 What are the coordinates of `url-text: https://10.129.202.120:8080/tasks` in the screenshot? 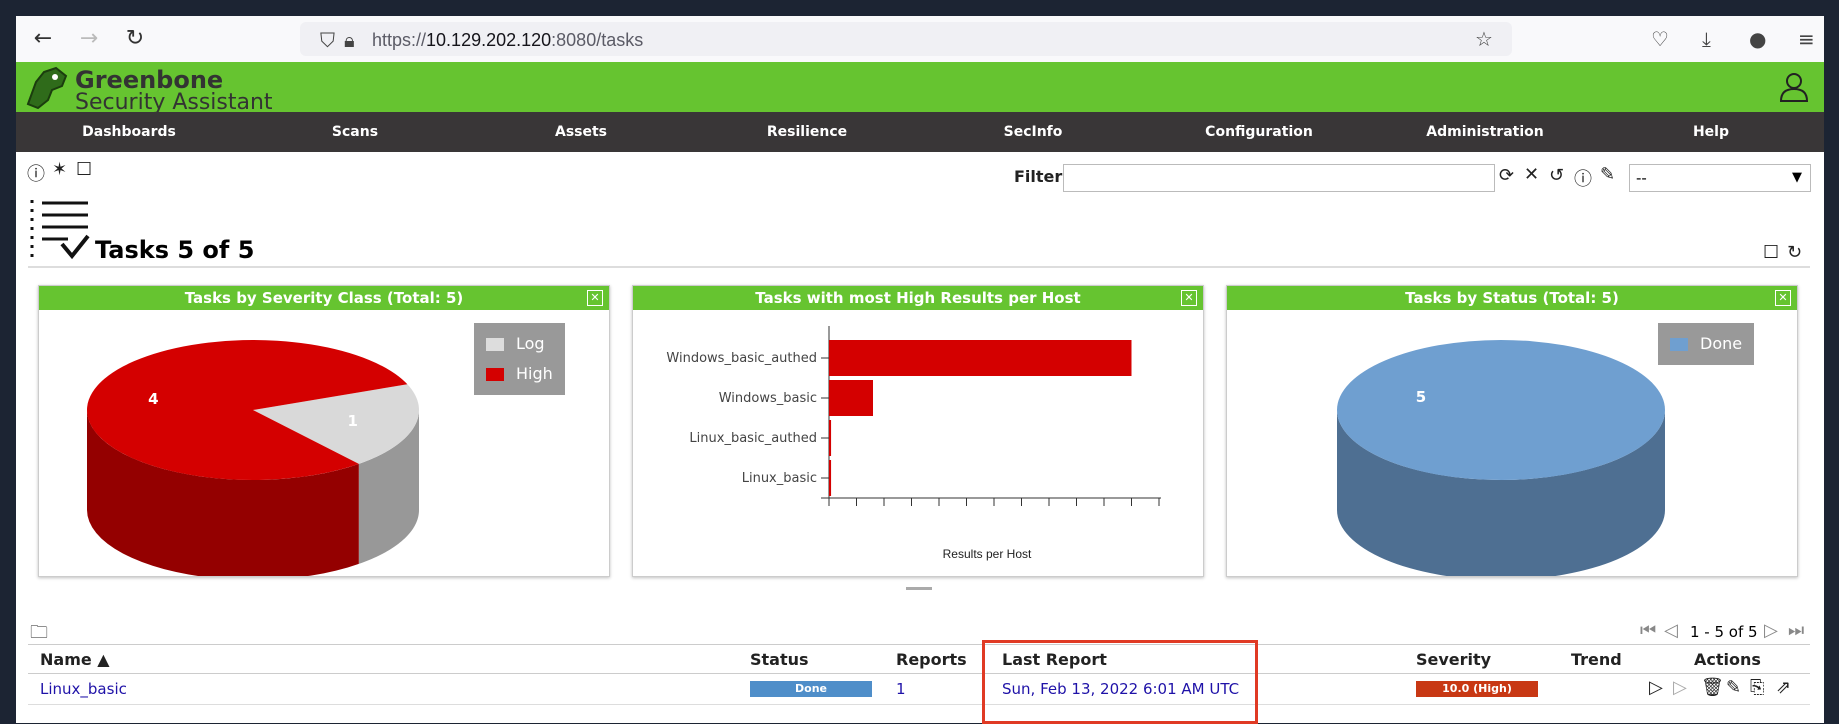 It's located at (507, 40).